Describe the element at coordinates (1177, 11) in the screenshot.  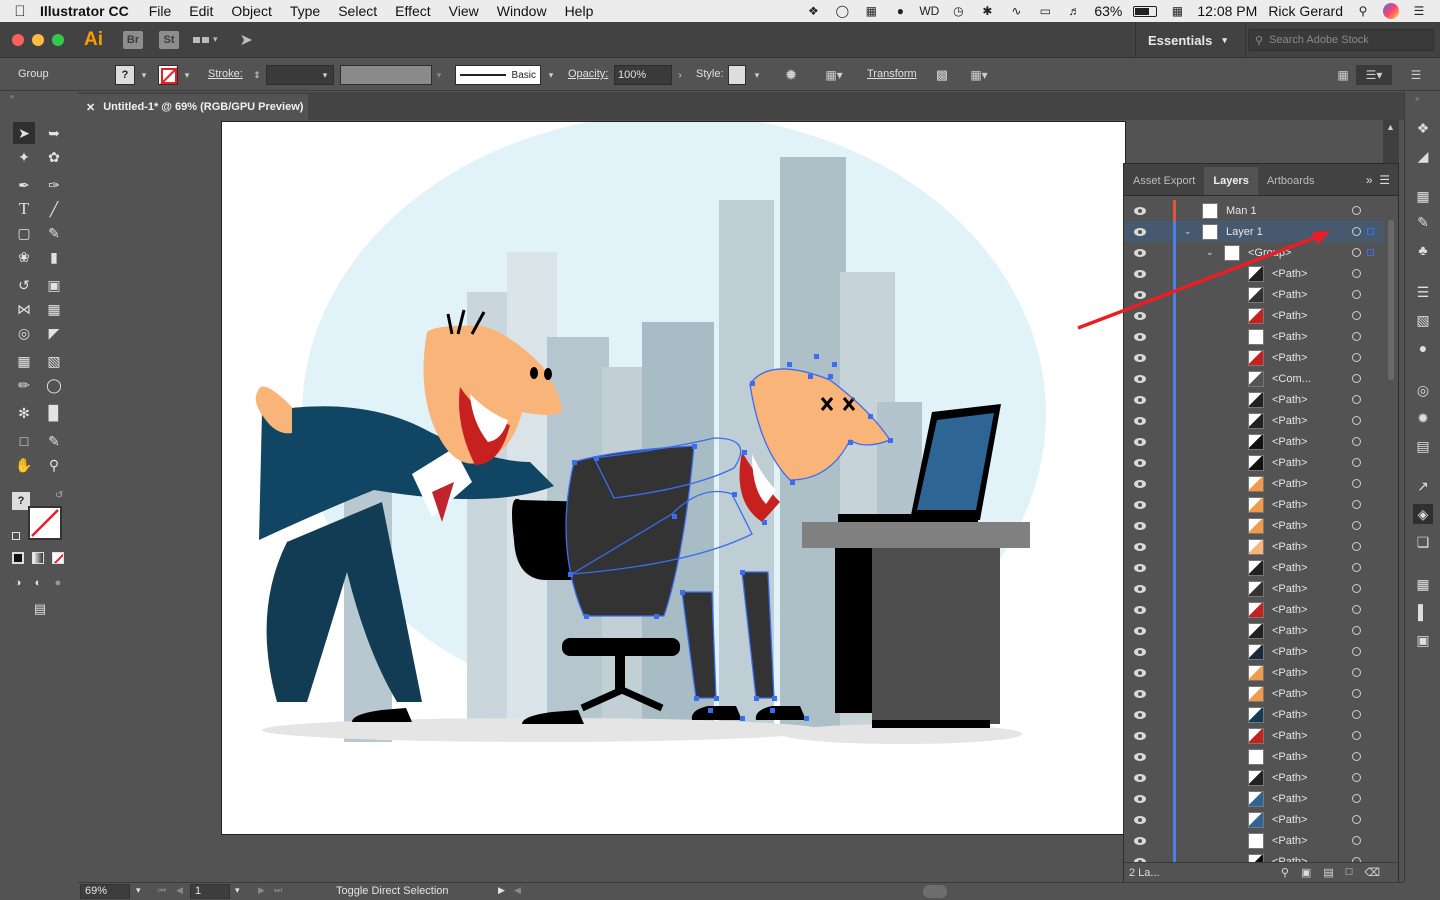
I see `calendar-icon: ▦` at that location.